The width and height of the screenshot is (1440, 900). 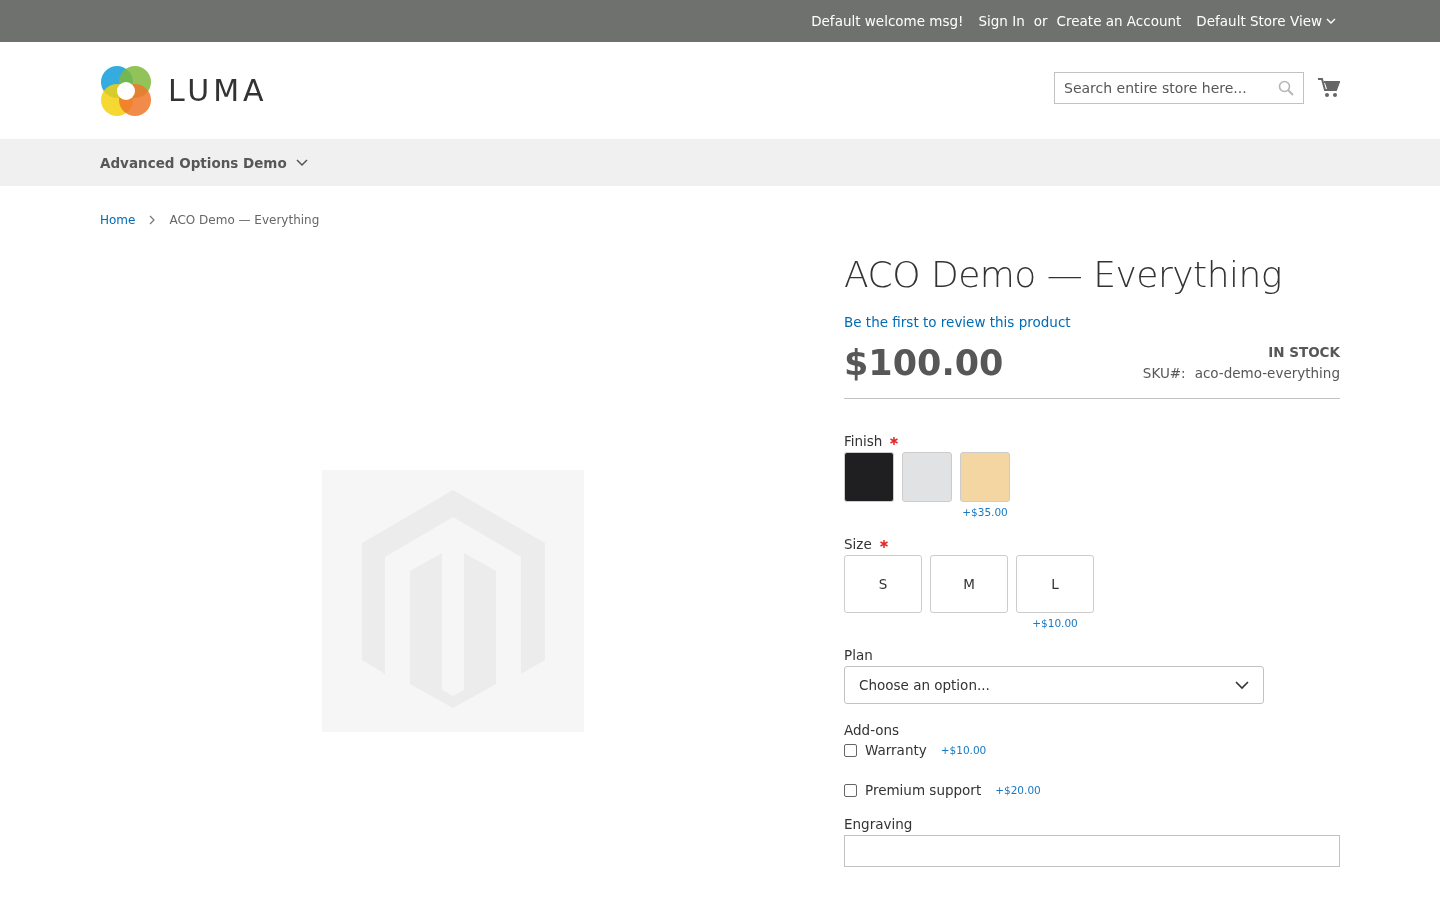 What do you see at coordinates (301, 162) in the screenshot?
I see `chevron-icon` at bounding box center [301, 162].